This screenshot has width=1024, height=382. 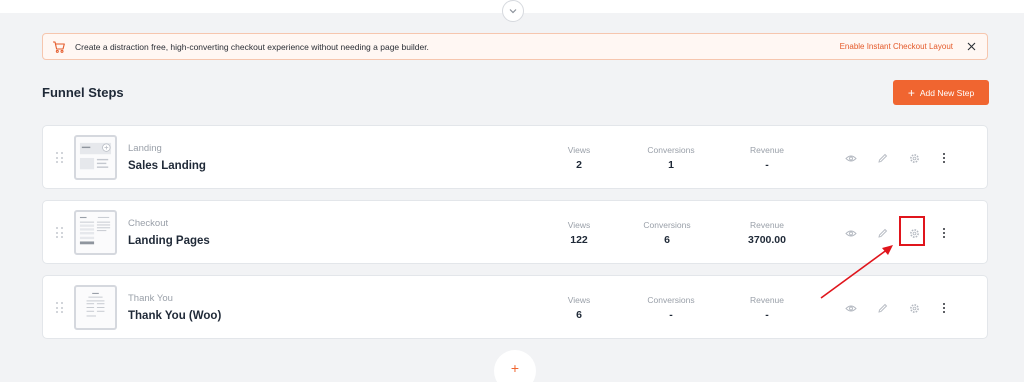 I want to click on views-stat: Views 2, so click(x=579, y=158).